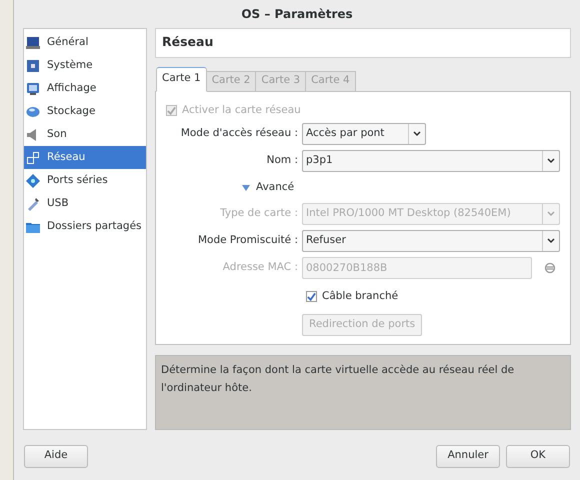 Image resolution: width=580 pixels, height=480 pixels. What do you see at coordinates (33, 157) in the screenshot?
I see `network-icon` at bounding box center [33, 157].